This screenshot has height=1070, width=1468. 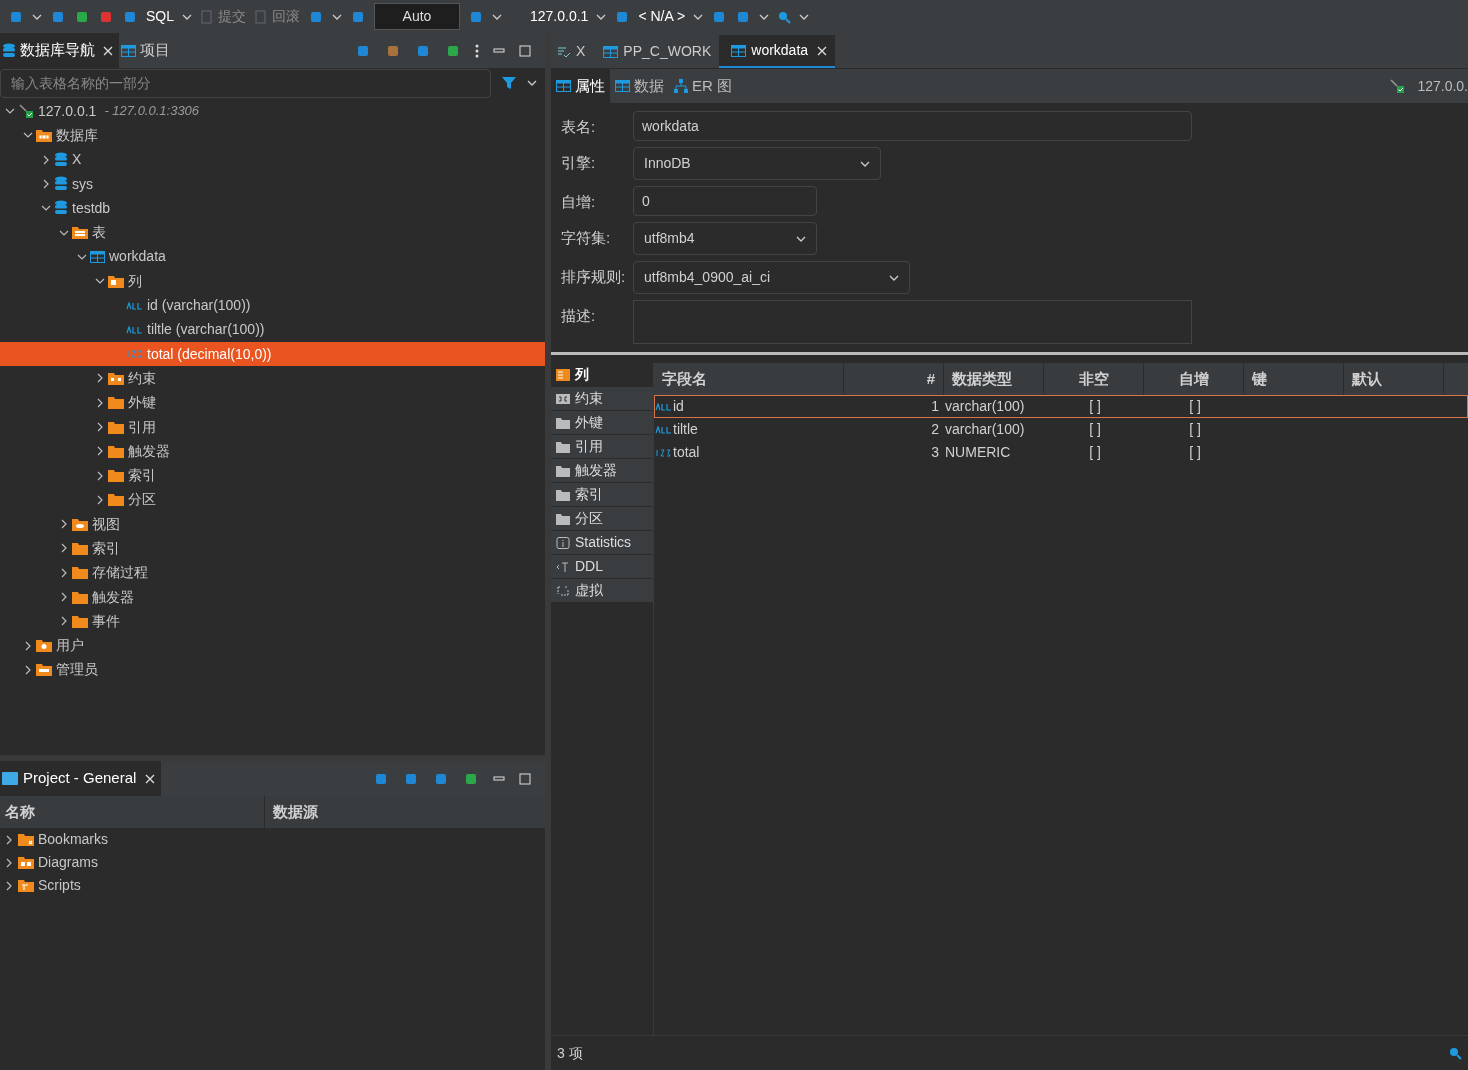 I want to click on section-item: 约束, so click(x=602, y=399).